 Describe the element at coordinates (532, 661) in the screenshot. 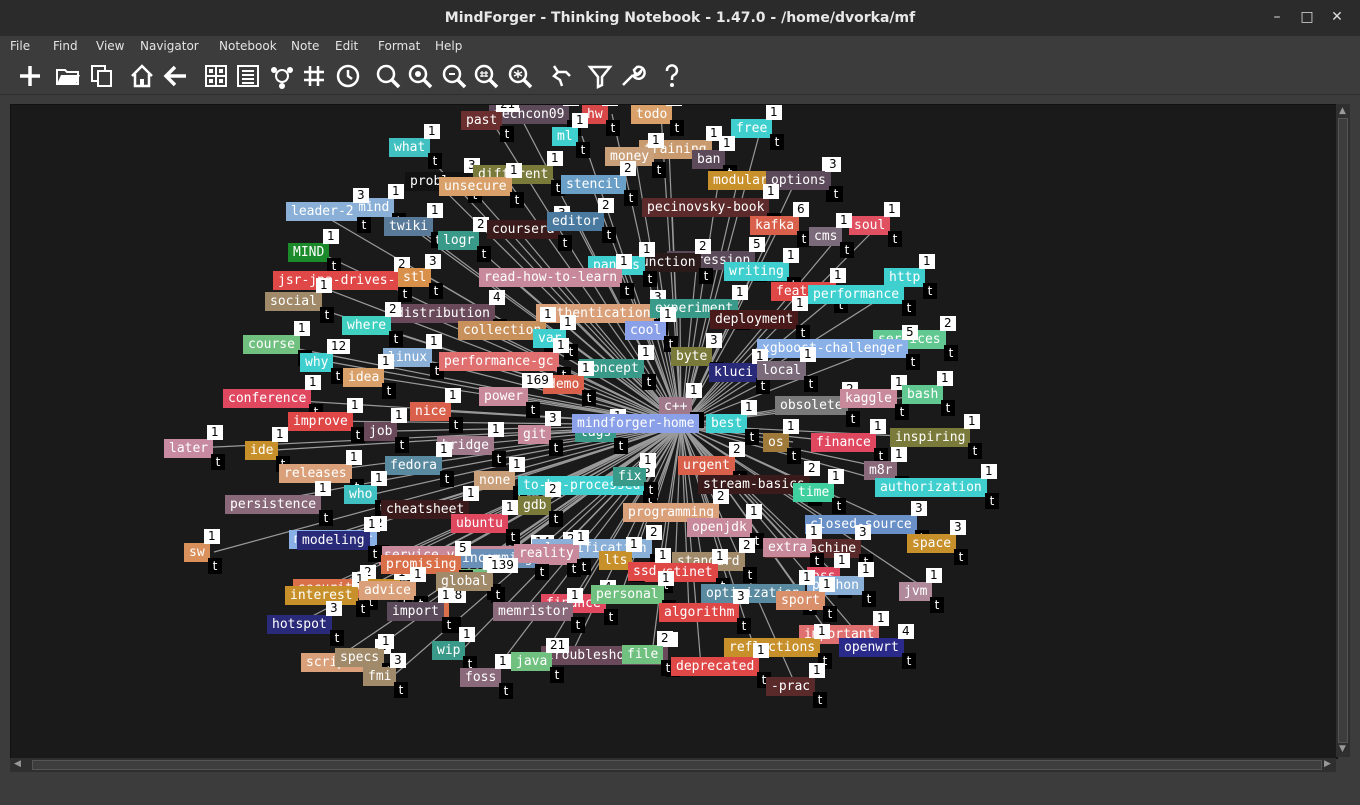

I see `tag-node: java` at that location.